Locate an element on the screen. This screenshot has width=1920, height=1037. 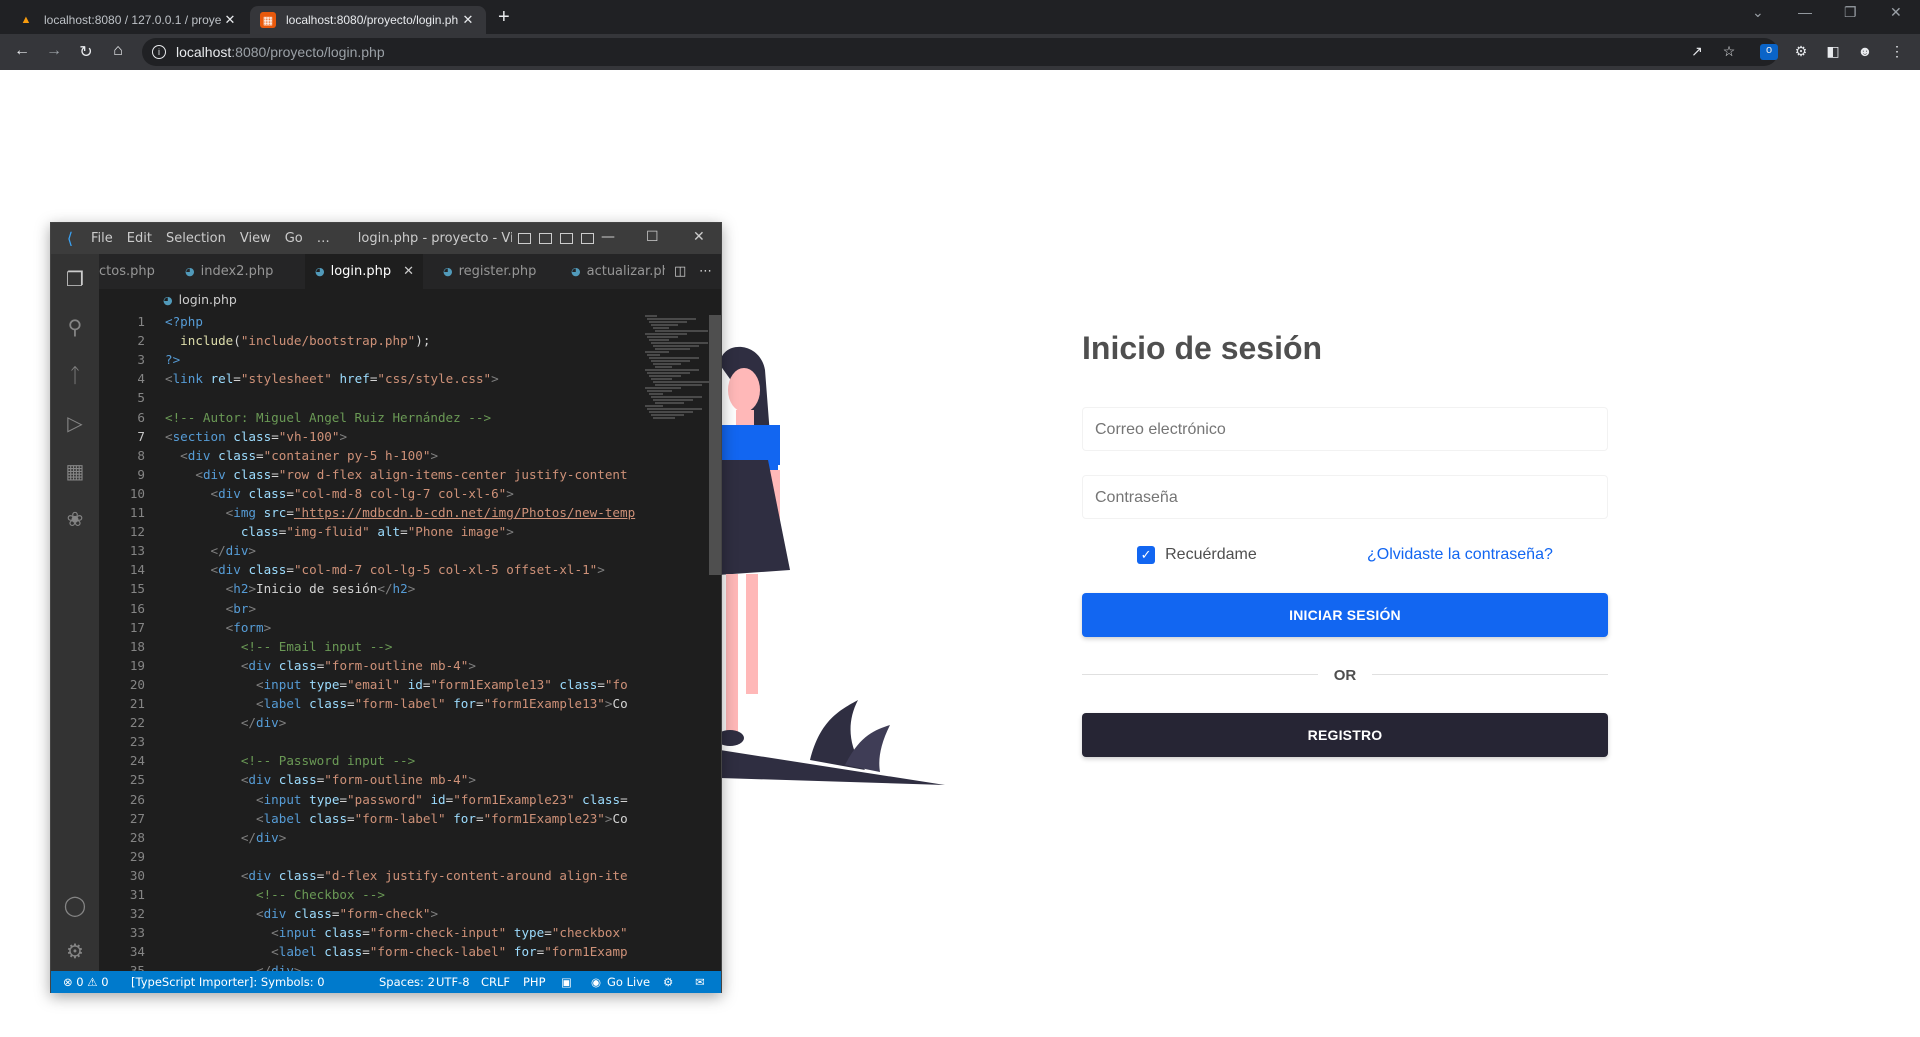
toggle-panel-icon is located at coordinates (545, 238).